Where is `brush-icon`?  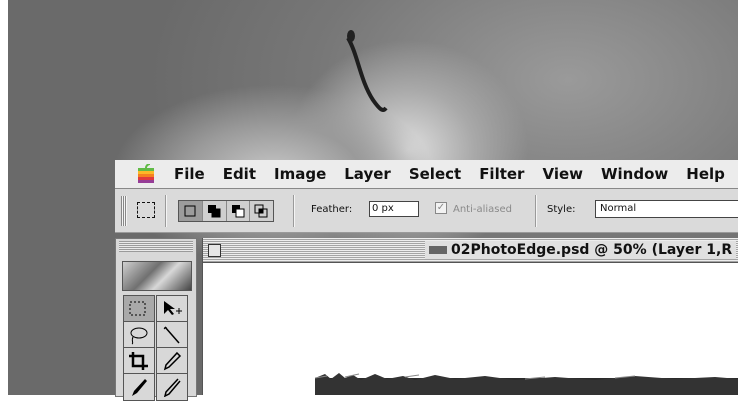 brush-icon is located at coordinates (139, 387).